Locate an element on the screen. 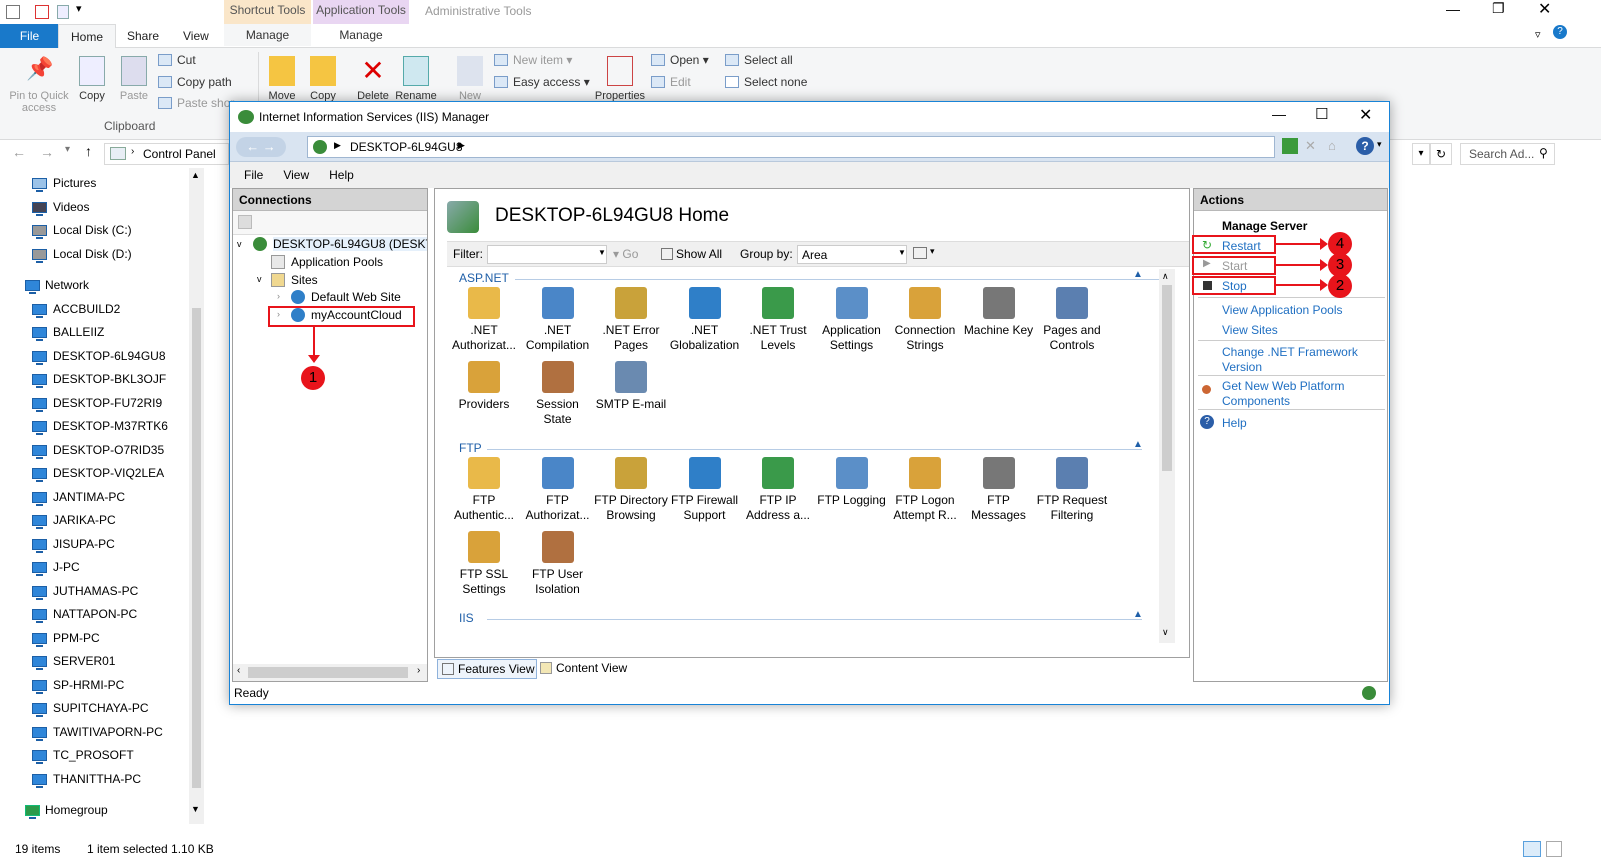  nav-item-computer: SUPITCHAYA-PC is located at coordinates (102, 709).